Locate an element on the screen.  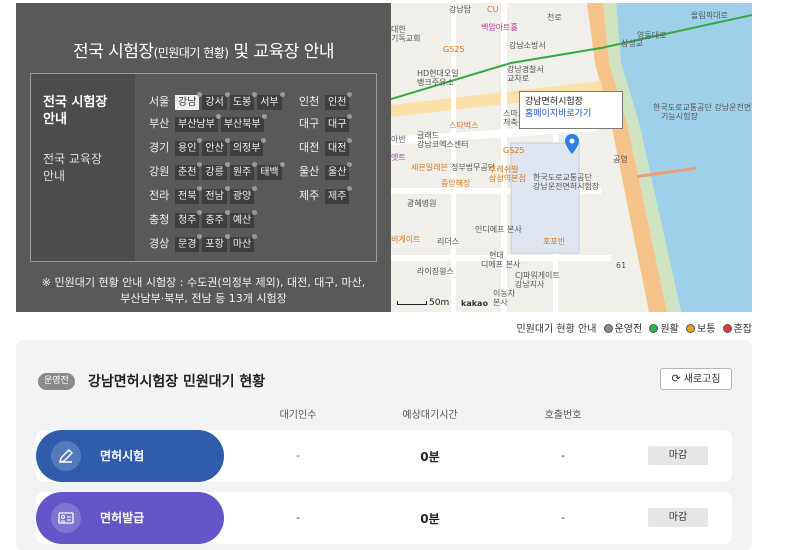
region-chips: 인천 is located at coordinates (339, 101).